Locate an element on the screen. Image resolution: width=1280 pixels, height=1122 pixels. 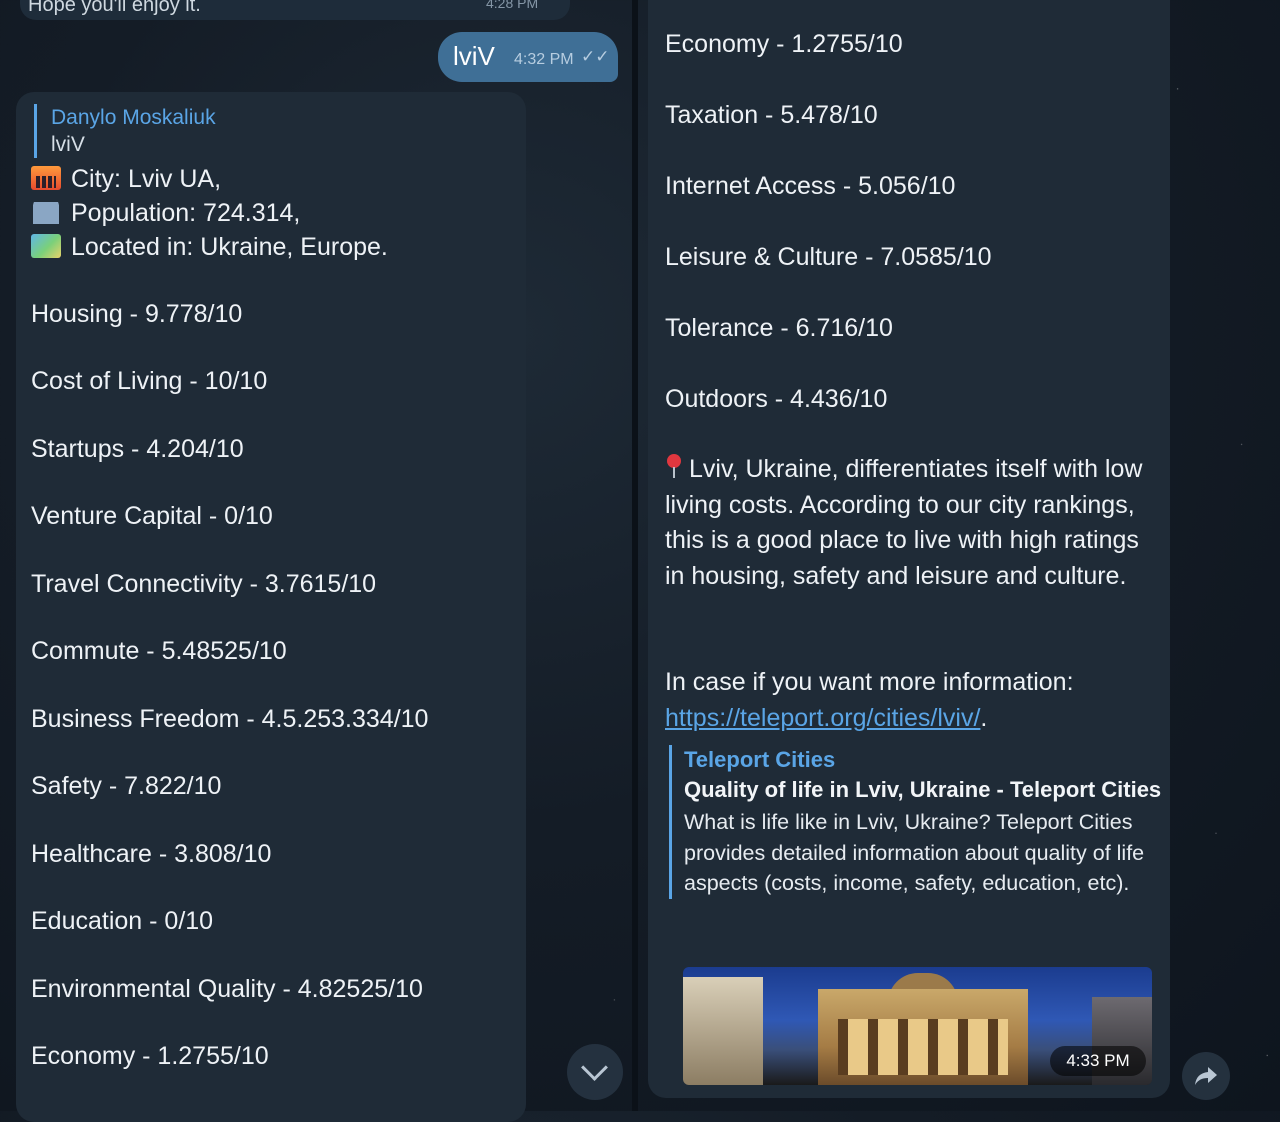
previous-message-time: 4:28 PM is located at coordinates (512, 5).